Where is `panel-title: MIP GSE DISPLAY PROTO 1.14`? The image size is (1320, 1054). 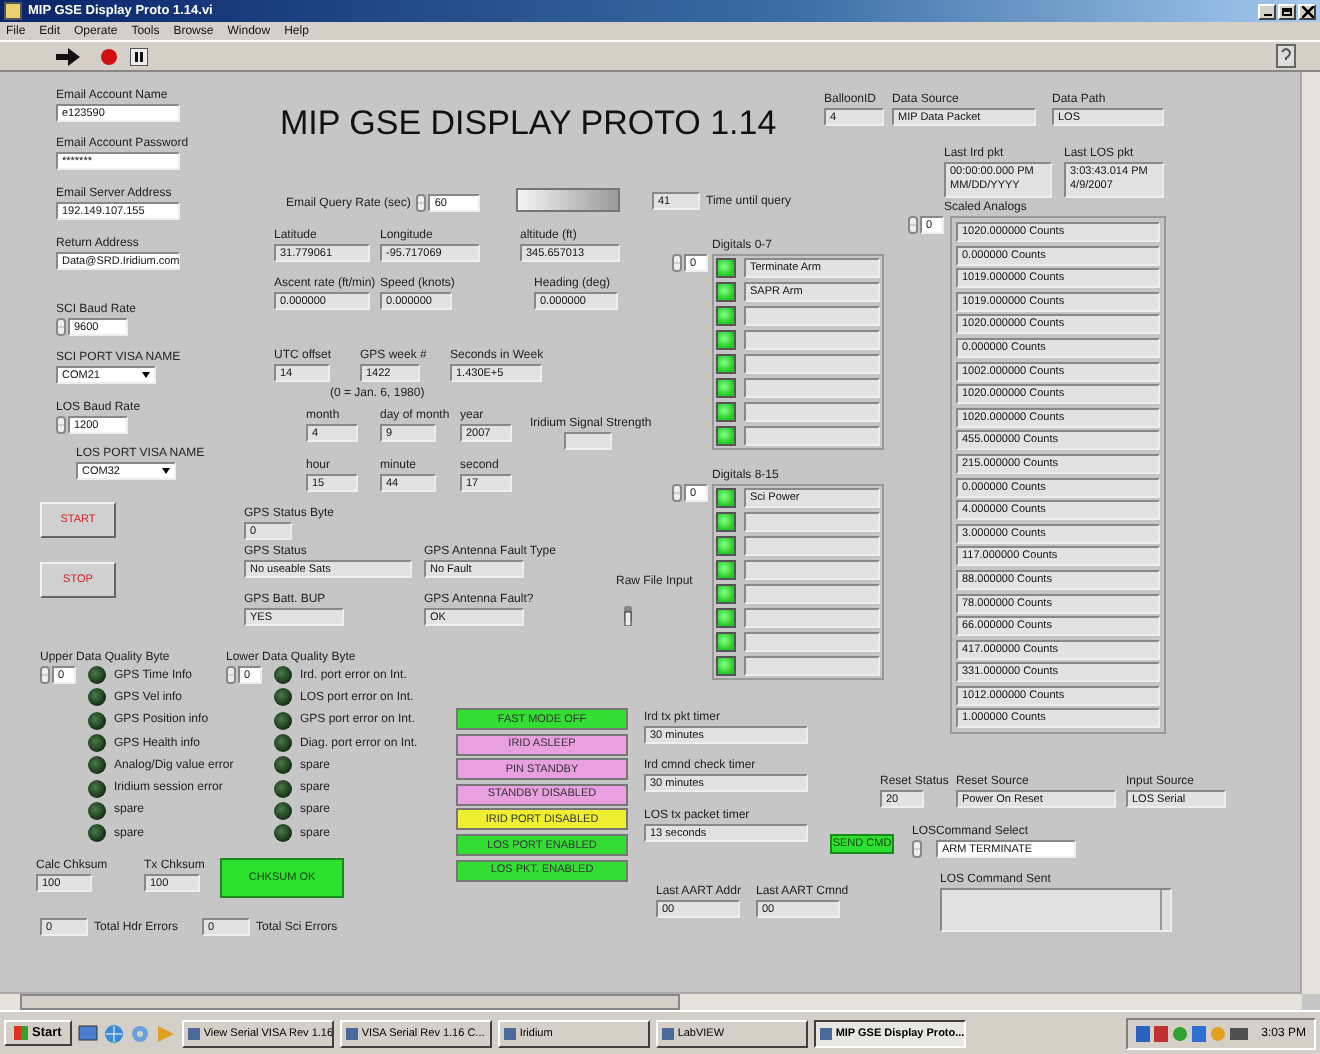 panel-title: MIP GSE DISPLAY PROTO 1.14 is located at coordinates (528, 124).